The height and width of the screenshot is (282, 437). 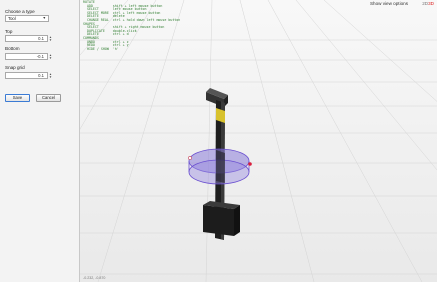 What do you see at coordinates (44, 18) in the screenshot?
I see `chevron-down-icon: ▼` at bounding box center [44, 18].